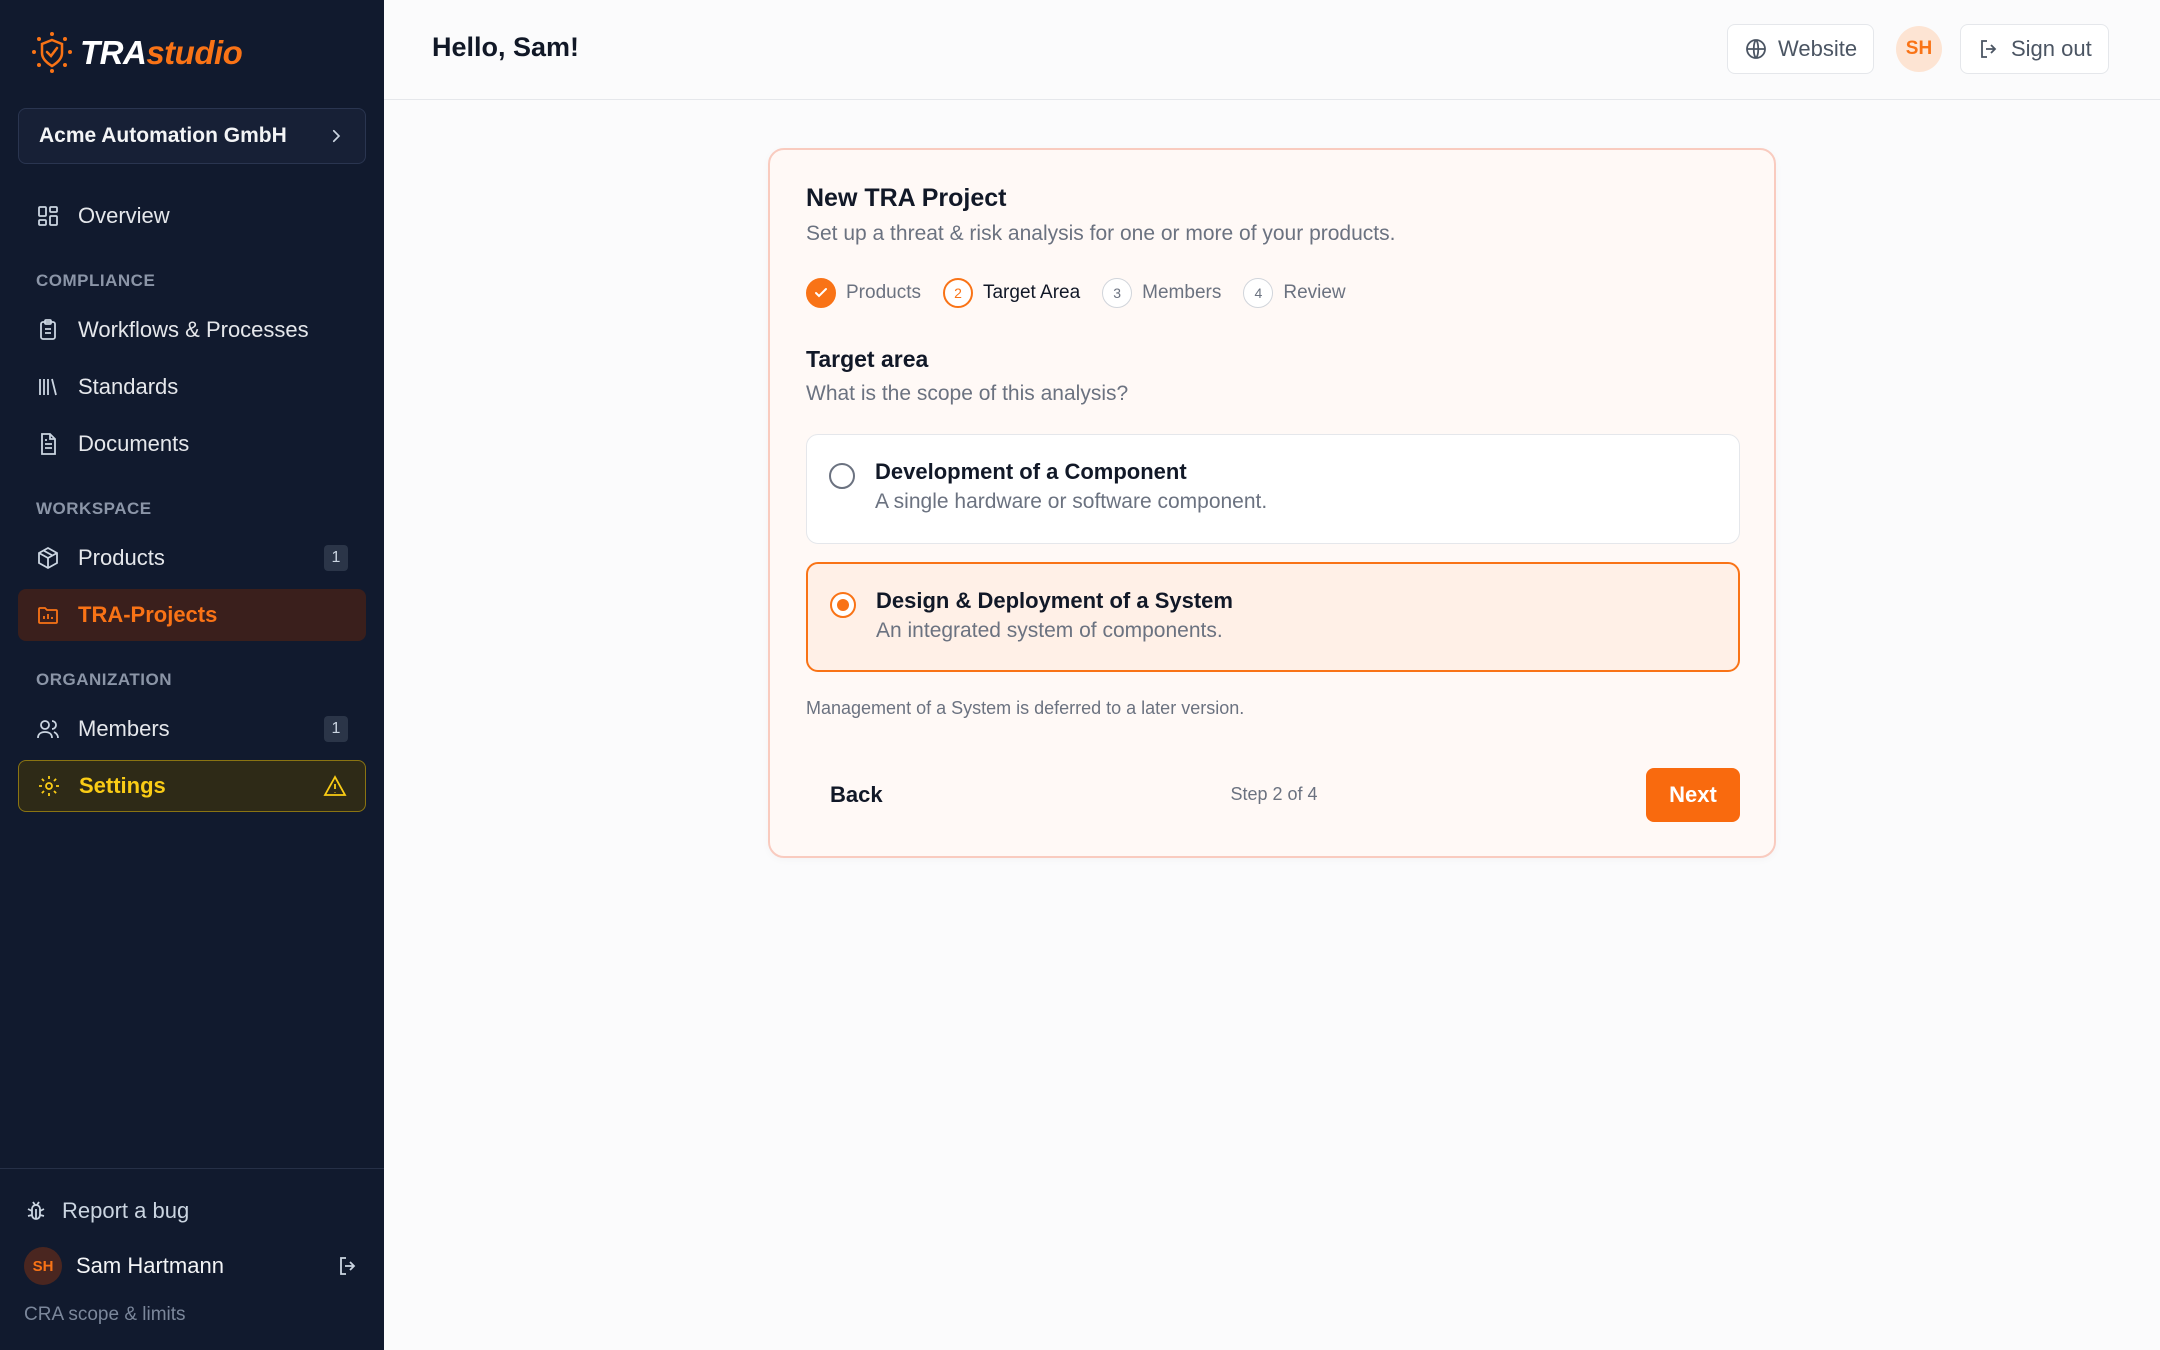 The image size is (2160, 1350). What do you see at coordinates (1054, 600) in the screenshot?
I see `option-title: Design & Deployment of a System` at bounding box center [1054, 600].